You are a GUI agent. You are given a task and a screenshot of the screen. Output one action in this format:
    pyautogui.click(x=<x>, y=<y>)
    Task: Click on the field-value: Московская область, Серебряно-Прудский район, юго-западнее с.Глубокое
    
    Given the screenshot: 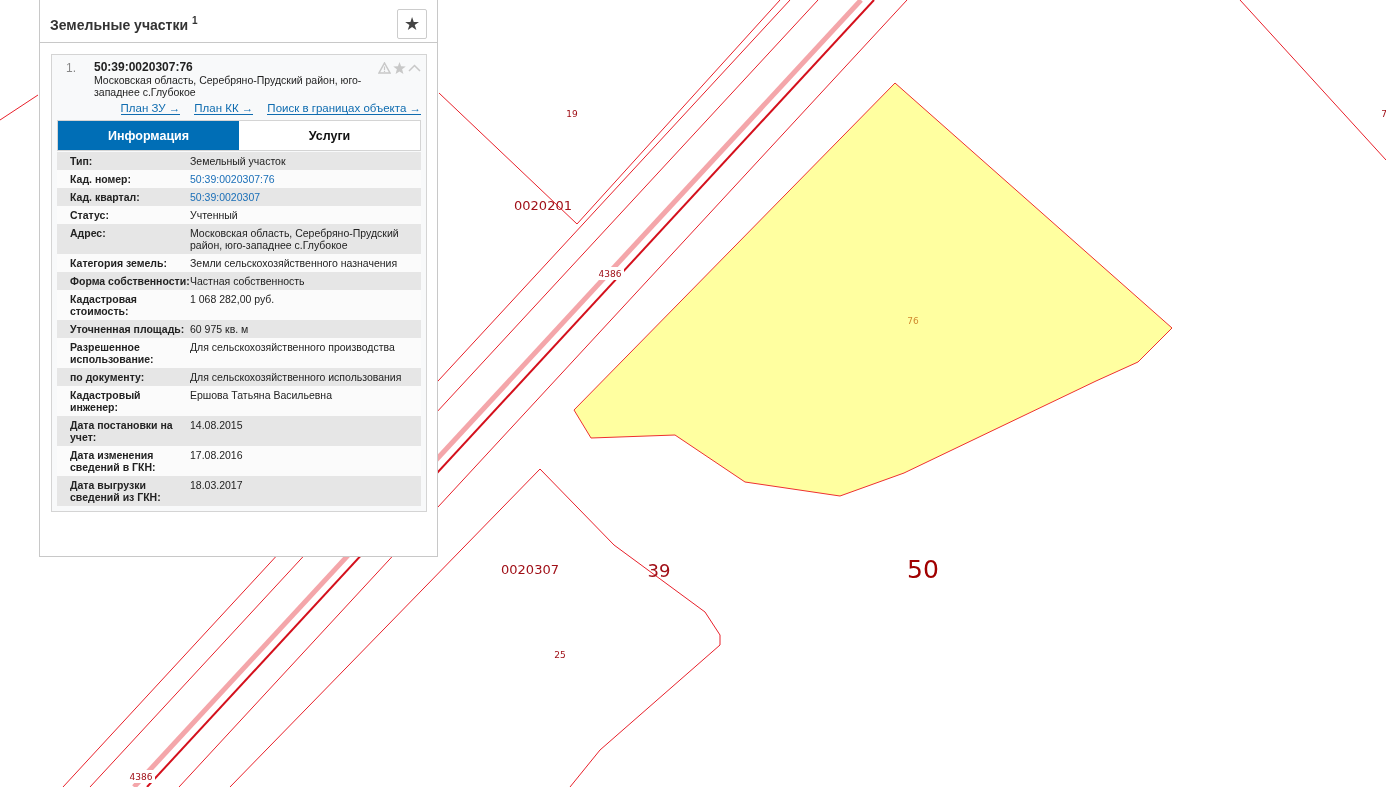 What is the action you would take?
    pyautogui.click(x=295, y=239)
    